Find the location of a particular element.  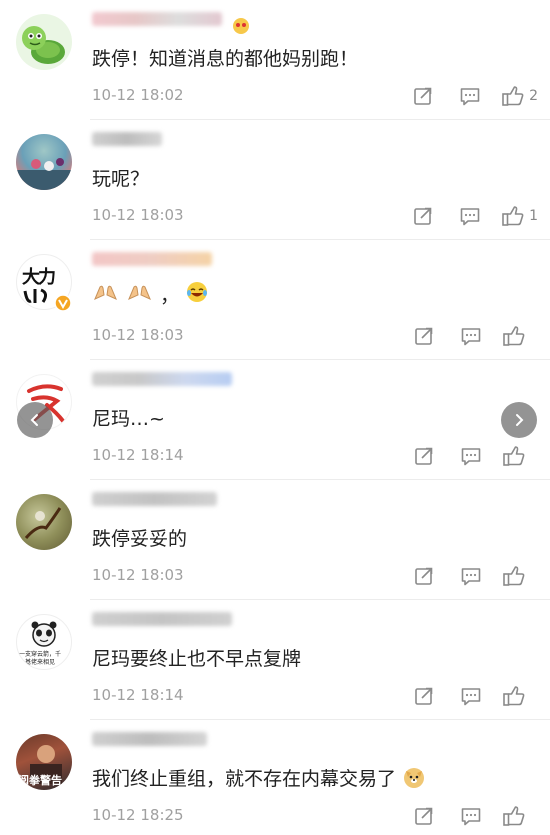

comment-time: 10-12 18:25 is located at coordinates (138, 815).